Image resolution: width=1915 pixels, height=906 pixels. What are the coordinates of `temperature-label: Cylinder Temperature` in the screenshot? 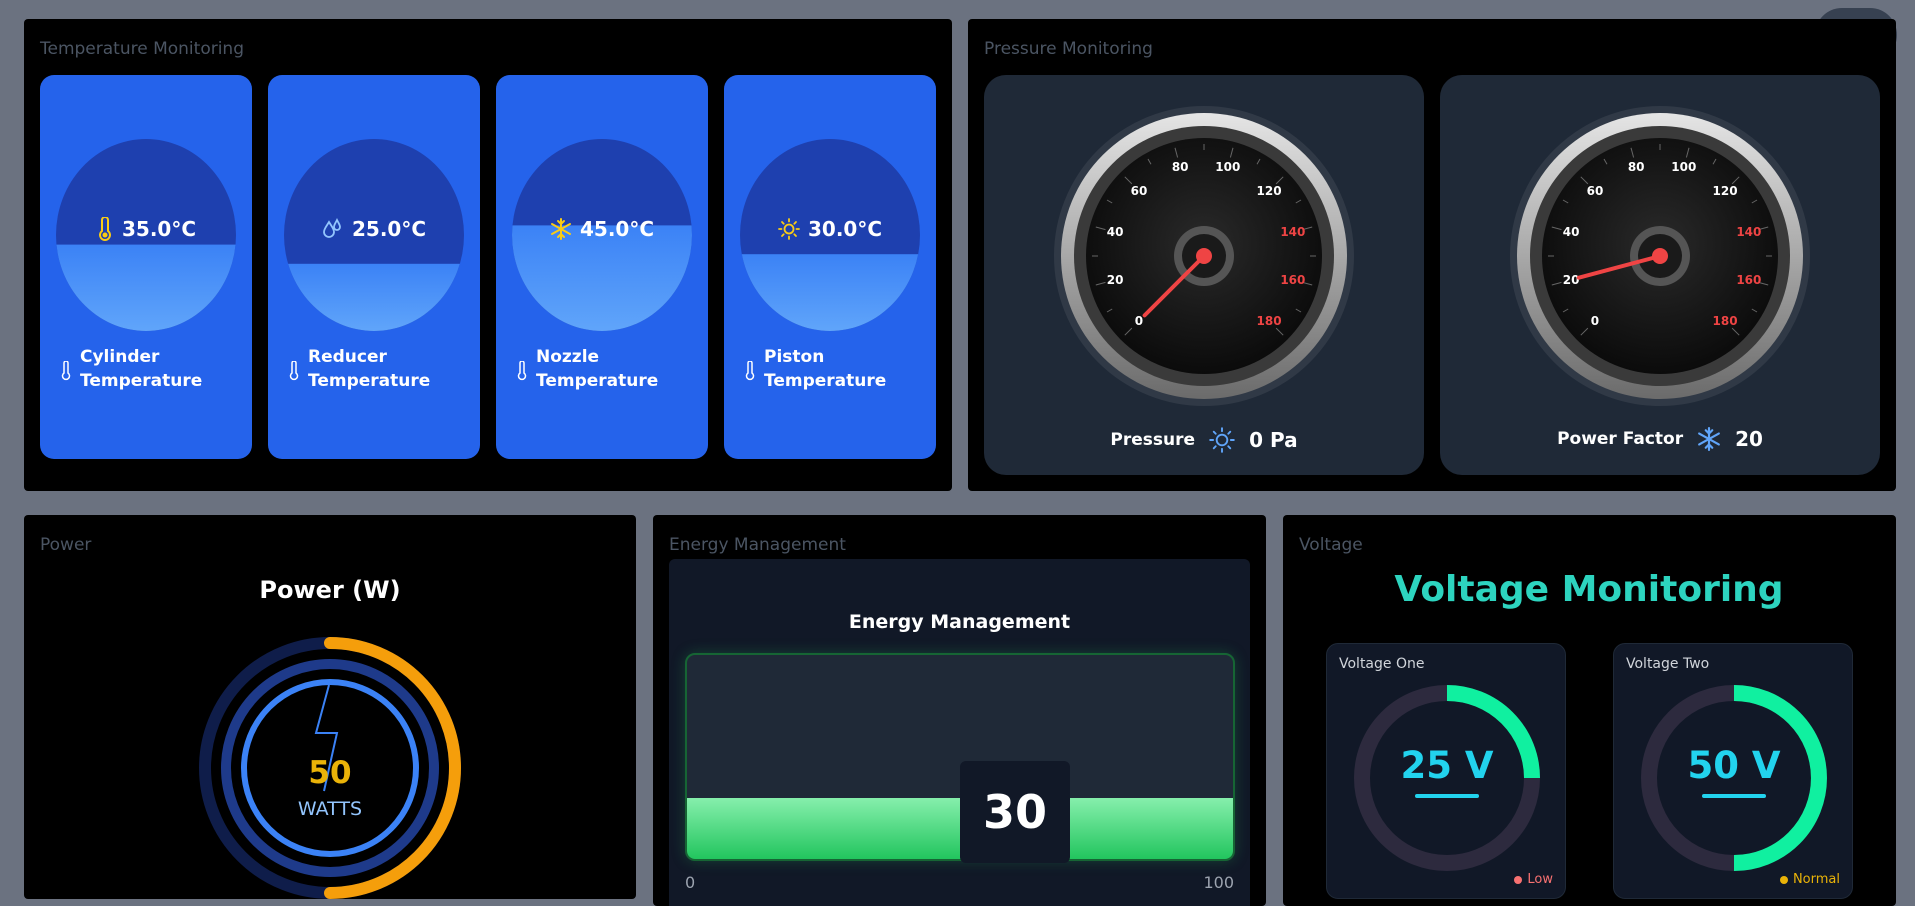 It's located at (141, 369).